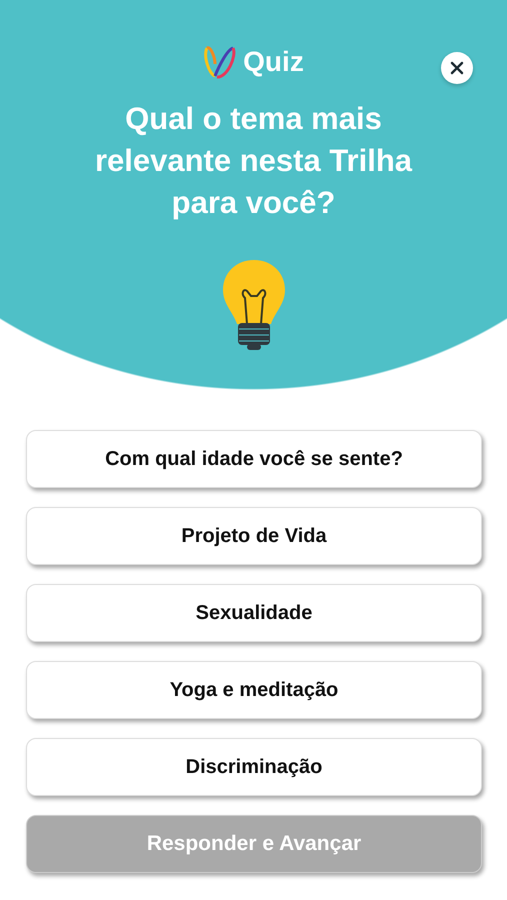  What do you see at coordinates (220, 62) in the screenshot?
I see `logo-icon` at bounding box center [220, 62].